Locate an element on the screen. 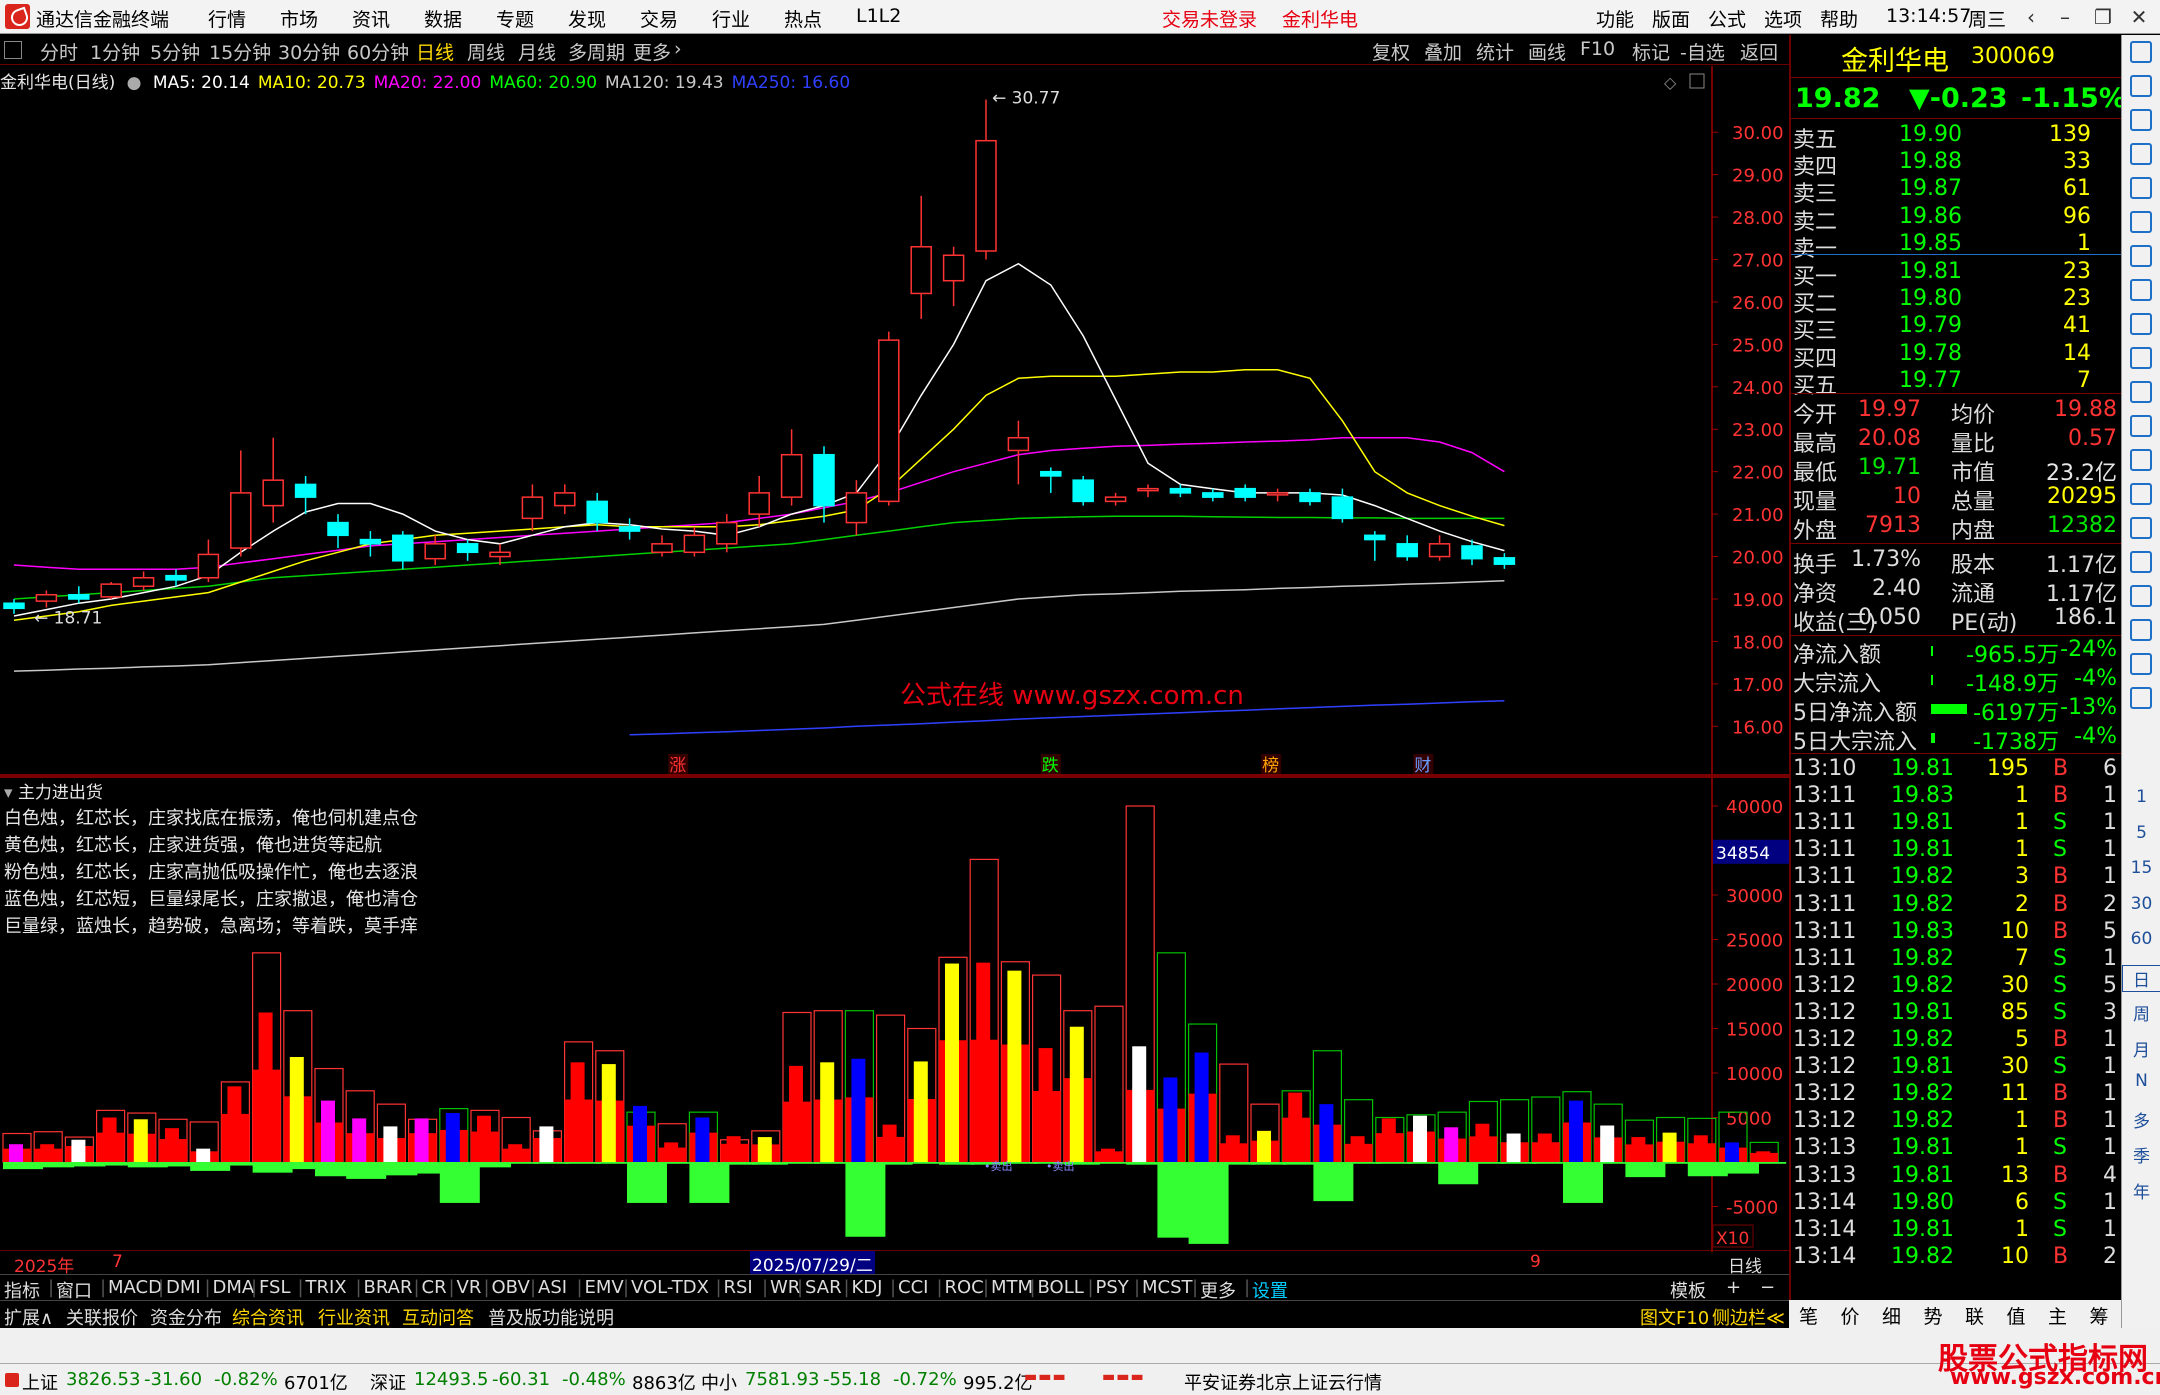 The height and width of the screenshot is (1395, 2160). menu-layout: 版面 is located at coordinates (1671, 18).